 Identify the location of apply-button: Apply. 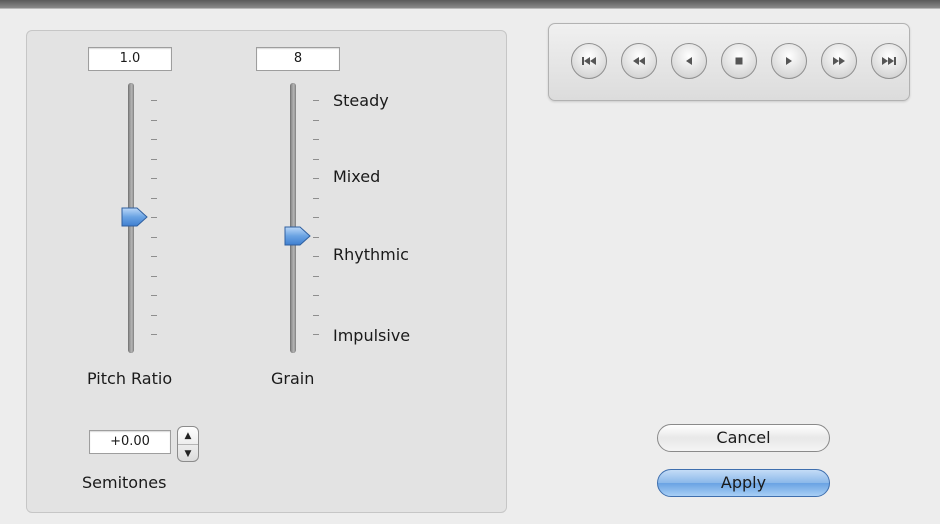
(743, 483).